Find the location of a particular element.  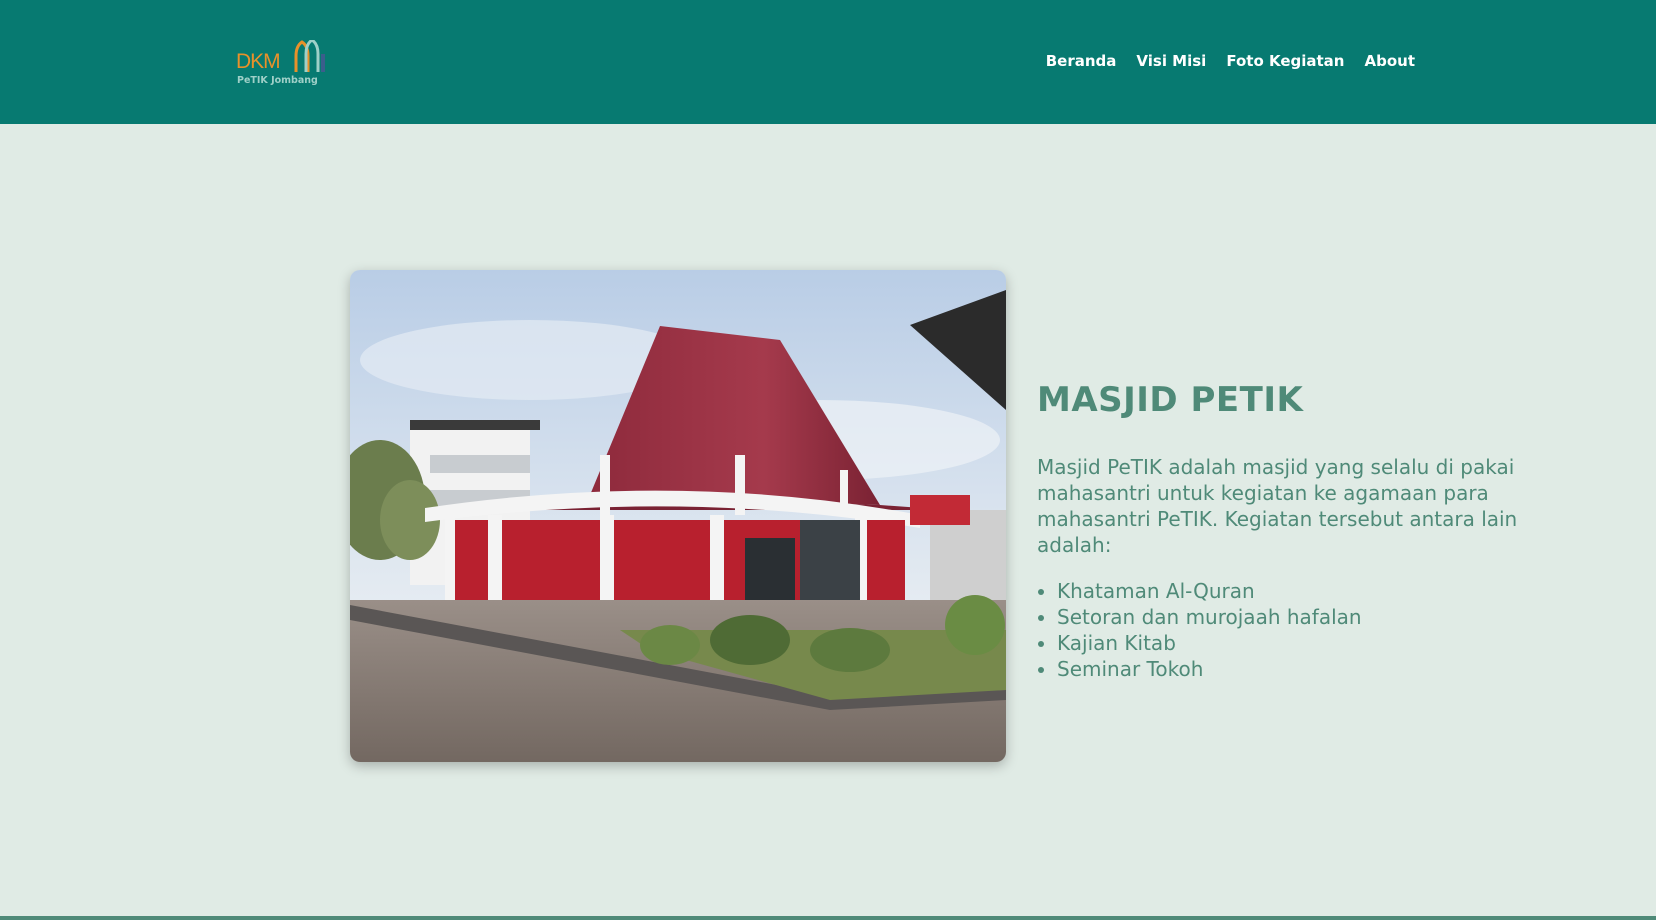

footer-divider is located at coordinates (828, 918).